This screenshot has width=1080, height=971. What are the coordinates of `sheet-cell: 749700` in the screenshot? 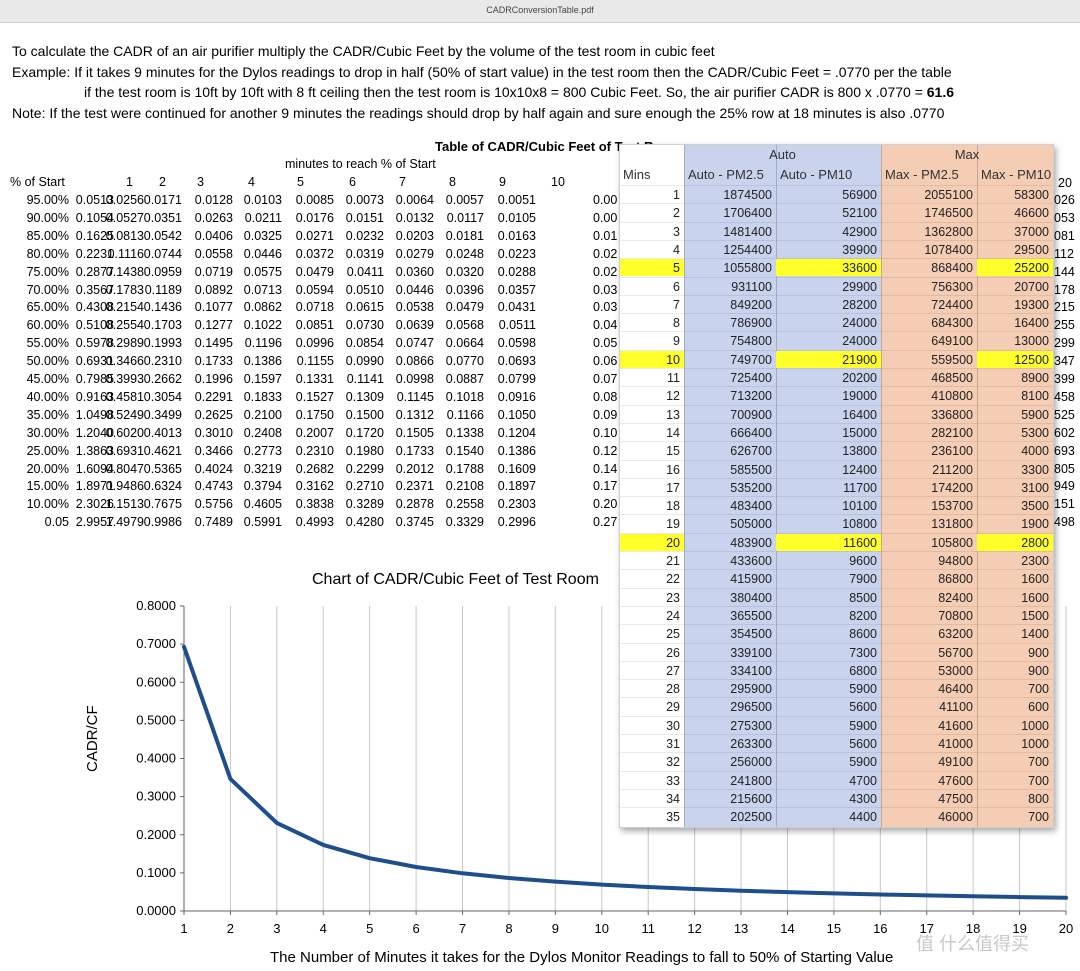 It's located at (751, 359).